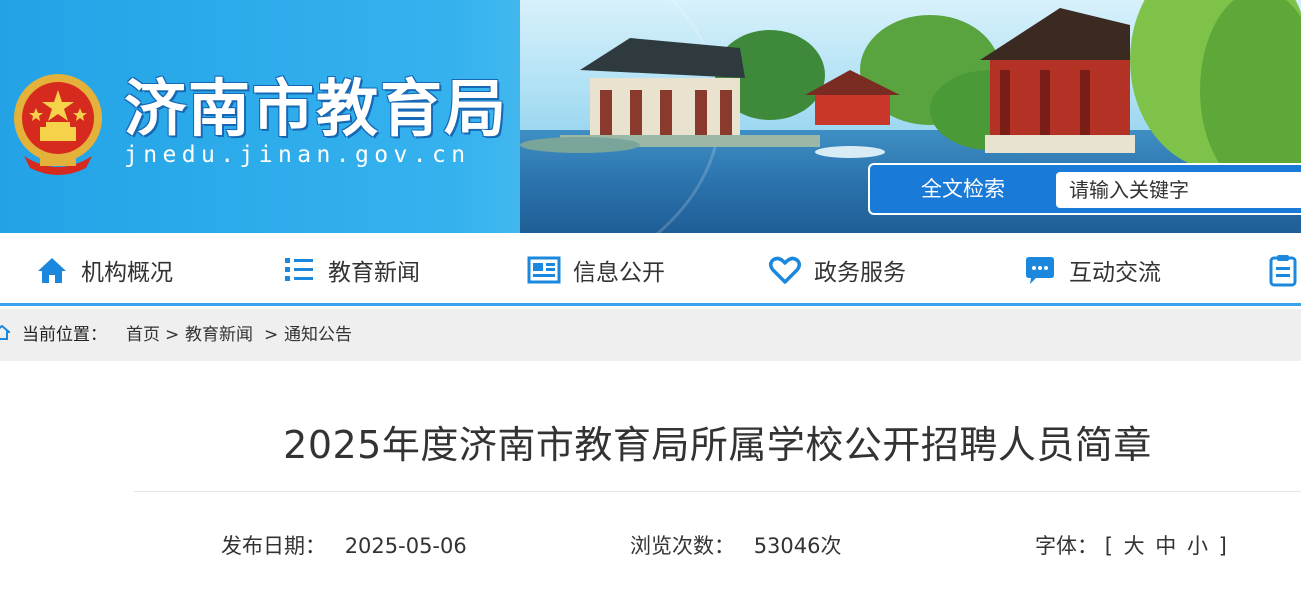  I want to click on search-box: 全文检索, so click(1084, 189).